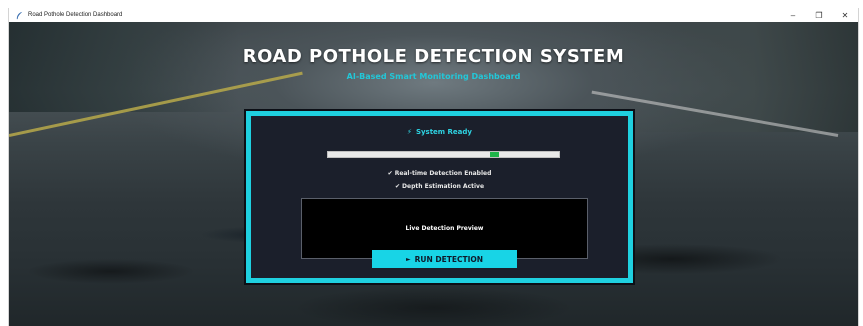 This screenshot has height=326, width=863. What do you see at coordinates (433, 15) in the screenshot?
I see `window-titlebar: Road Pothole Detection Dashboard – ❐ ✕` at bounding box center [433, 15].